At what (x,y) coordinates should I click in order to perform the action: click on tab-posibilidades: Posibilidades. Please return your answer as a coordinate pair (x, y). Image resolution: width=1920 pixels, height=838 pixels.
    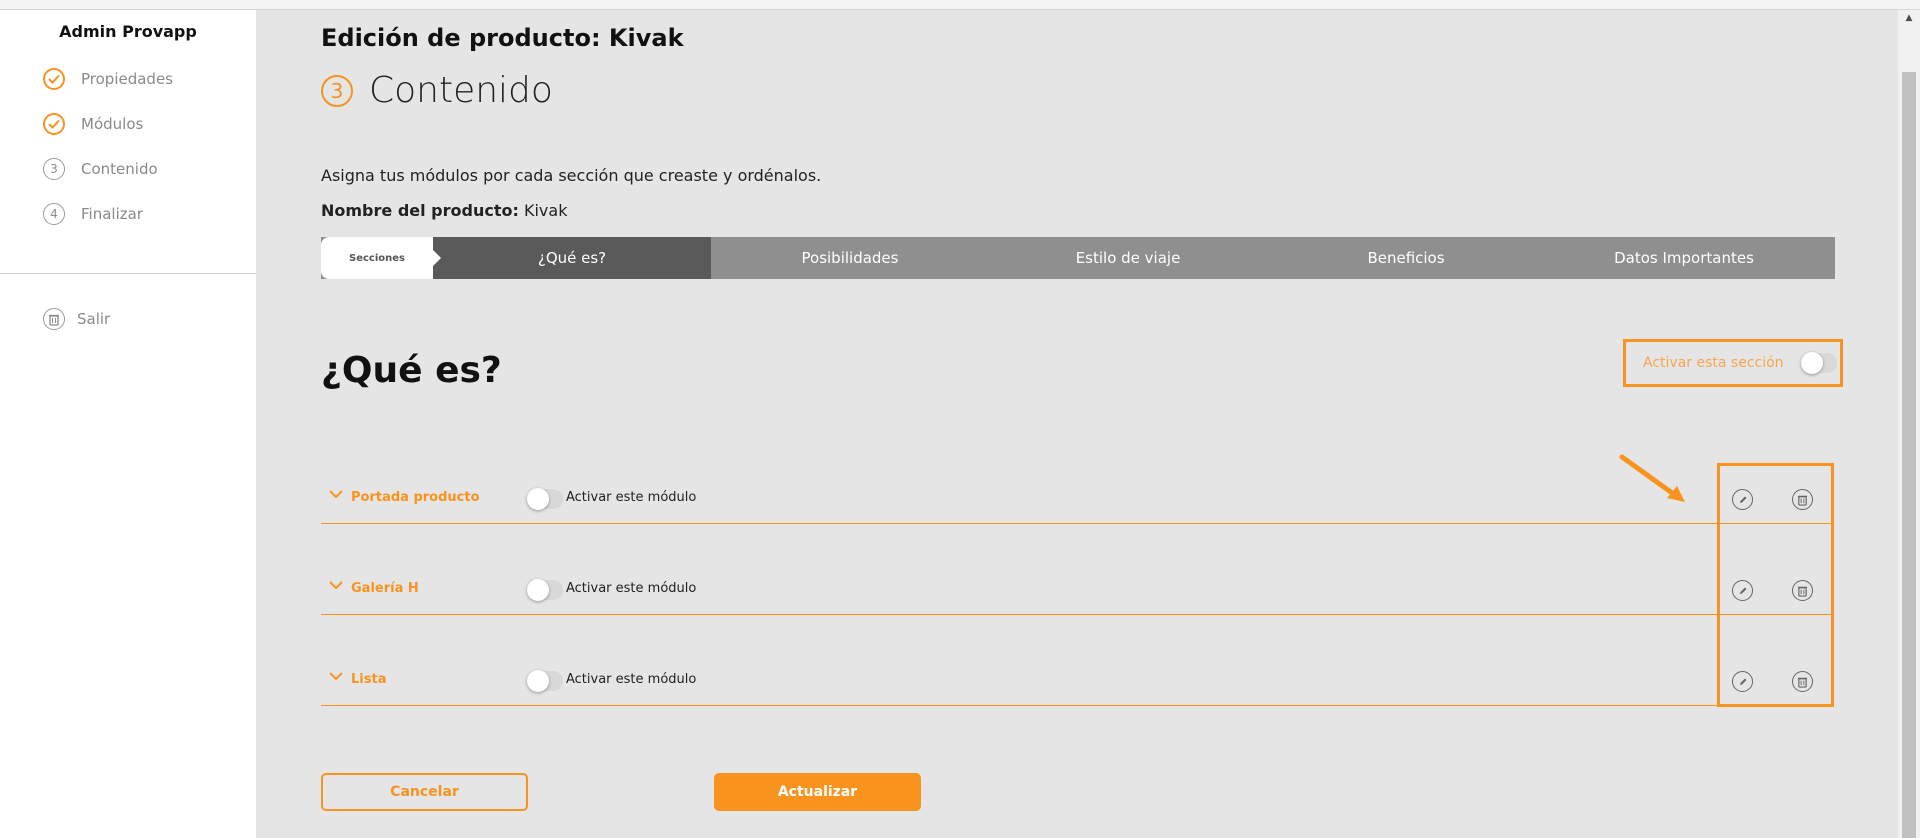
    Looking at the image, I should click on (850, 258).